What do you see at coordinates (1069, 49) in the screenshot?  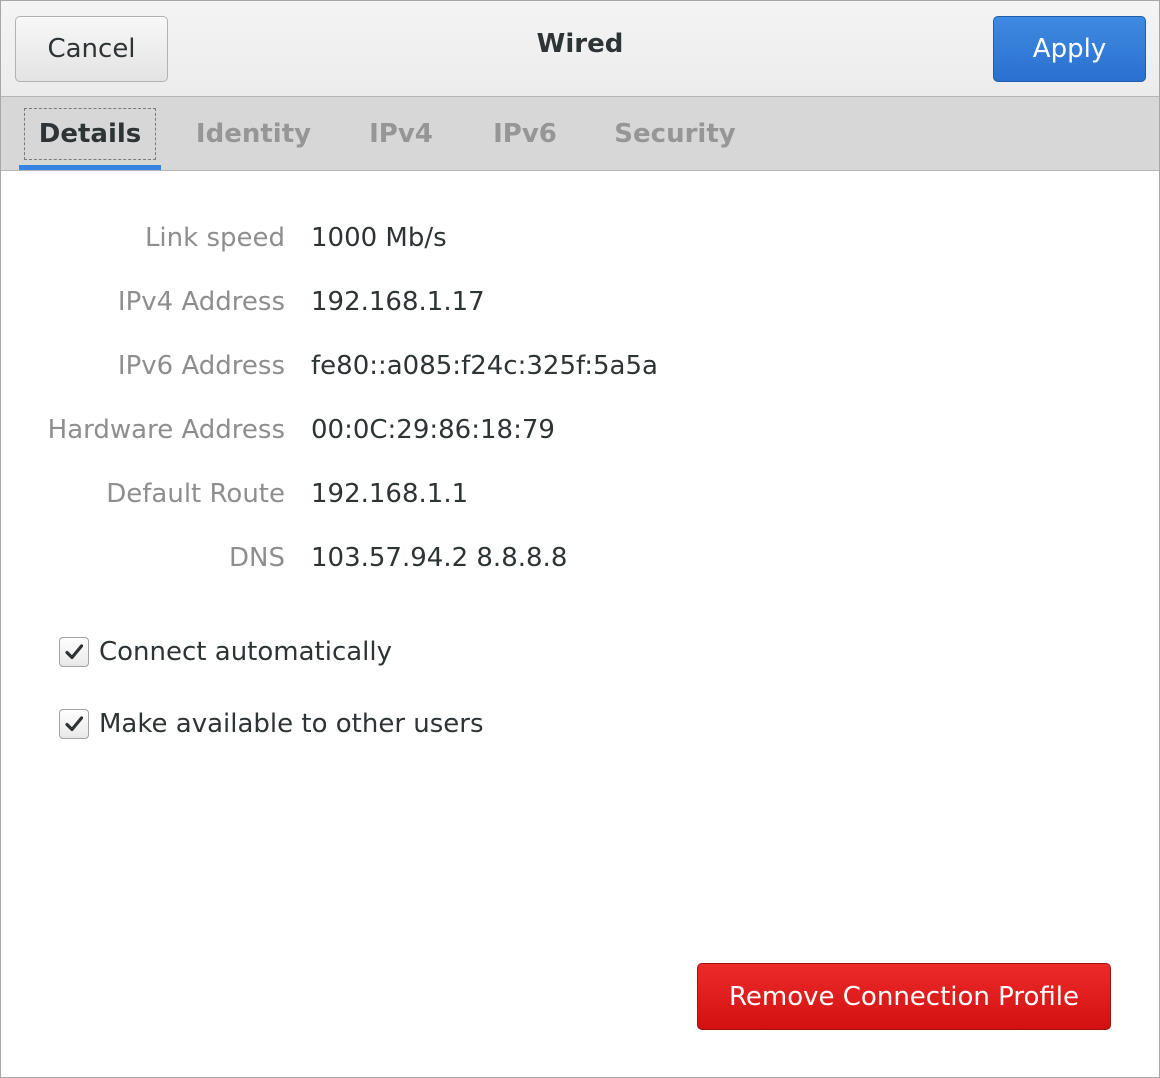 I see `apply-button: Apply` at bounding box center [1069, 49].